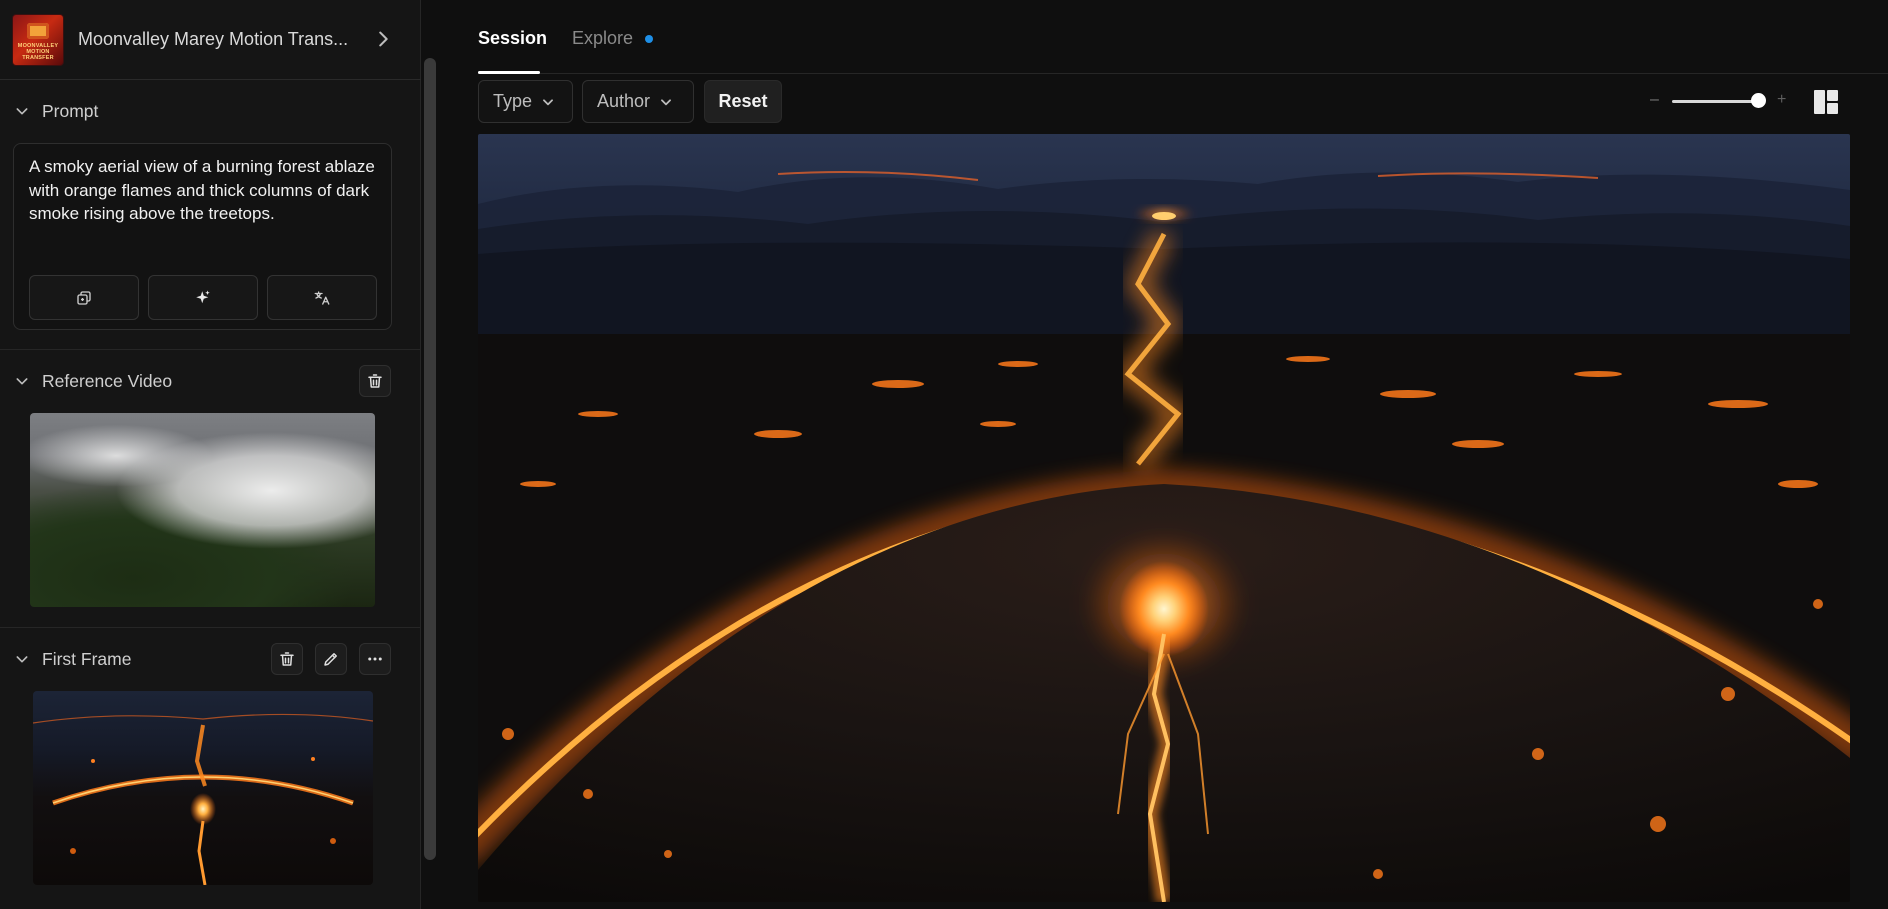 Image resolution: width=1888 pixels, height=909 pixels. I want to click on app-logo: MOONVALLEY MOTION TRANSFER, so click(38, 39).